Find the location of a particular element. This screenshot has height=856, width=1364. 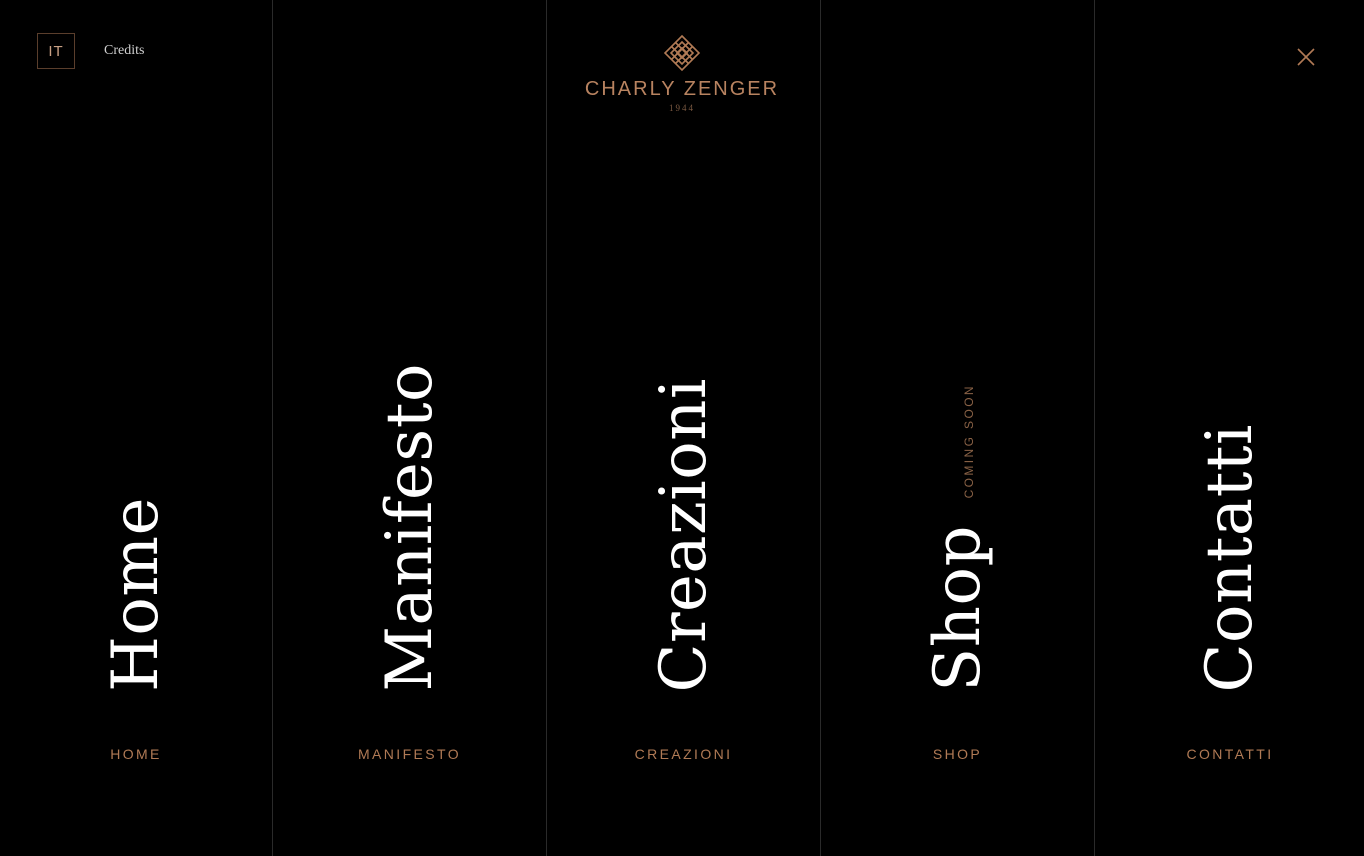

brand-logo: CHARLY ZENGER 1944 is located at coordinates (682, 79).